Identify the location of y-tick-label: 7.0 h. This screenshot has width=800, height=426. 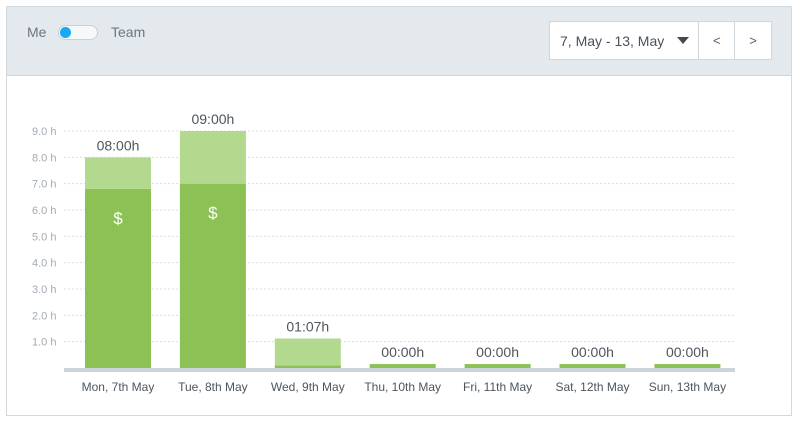
(44, 185).